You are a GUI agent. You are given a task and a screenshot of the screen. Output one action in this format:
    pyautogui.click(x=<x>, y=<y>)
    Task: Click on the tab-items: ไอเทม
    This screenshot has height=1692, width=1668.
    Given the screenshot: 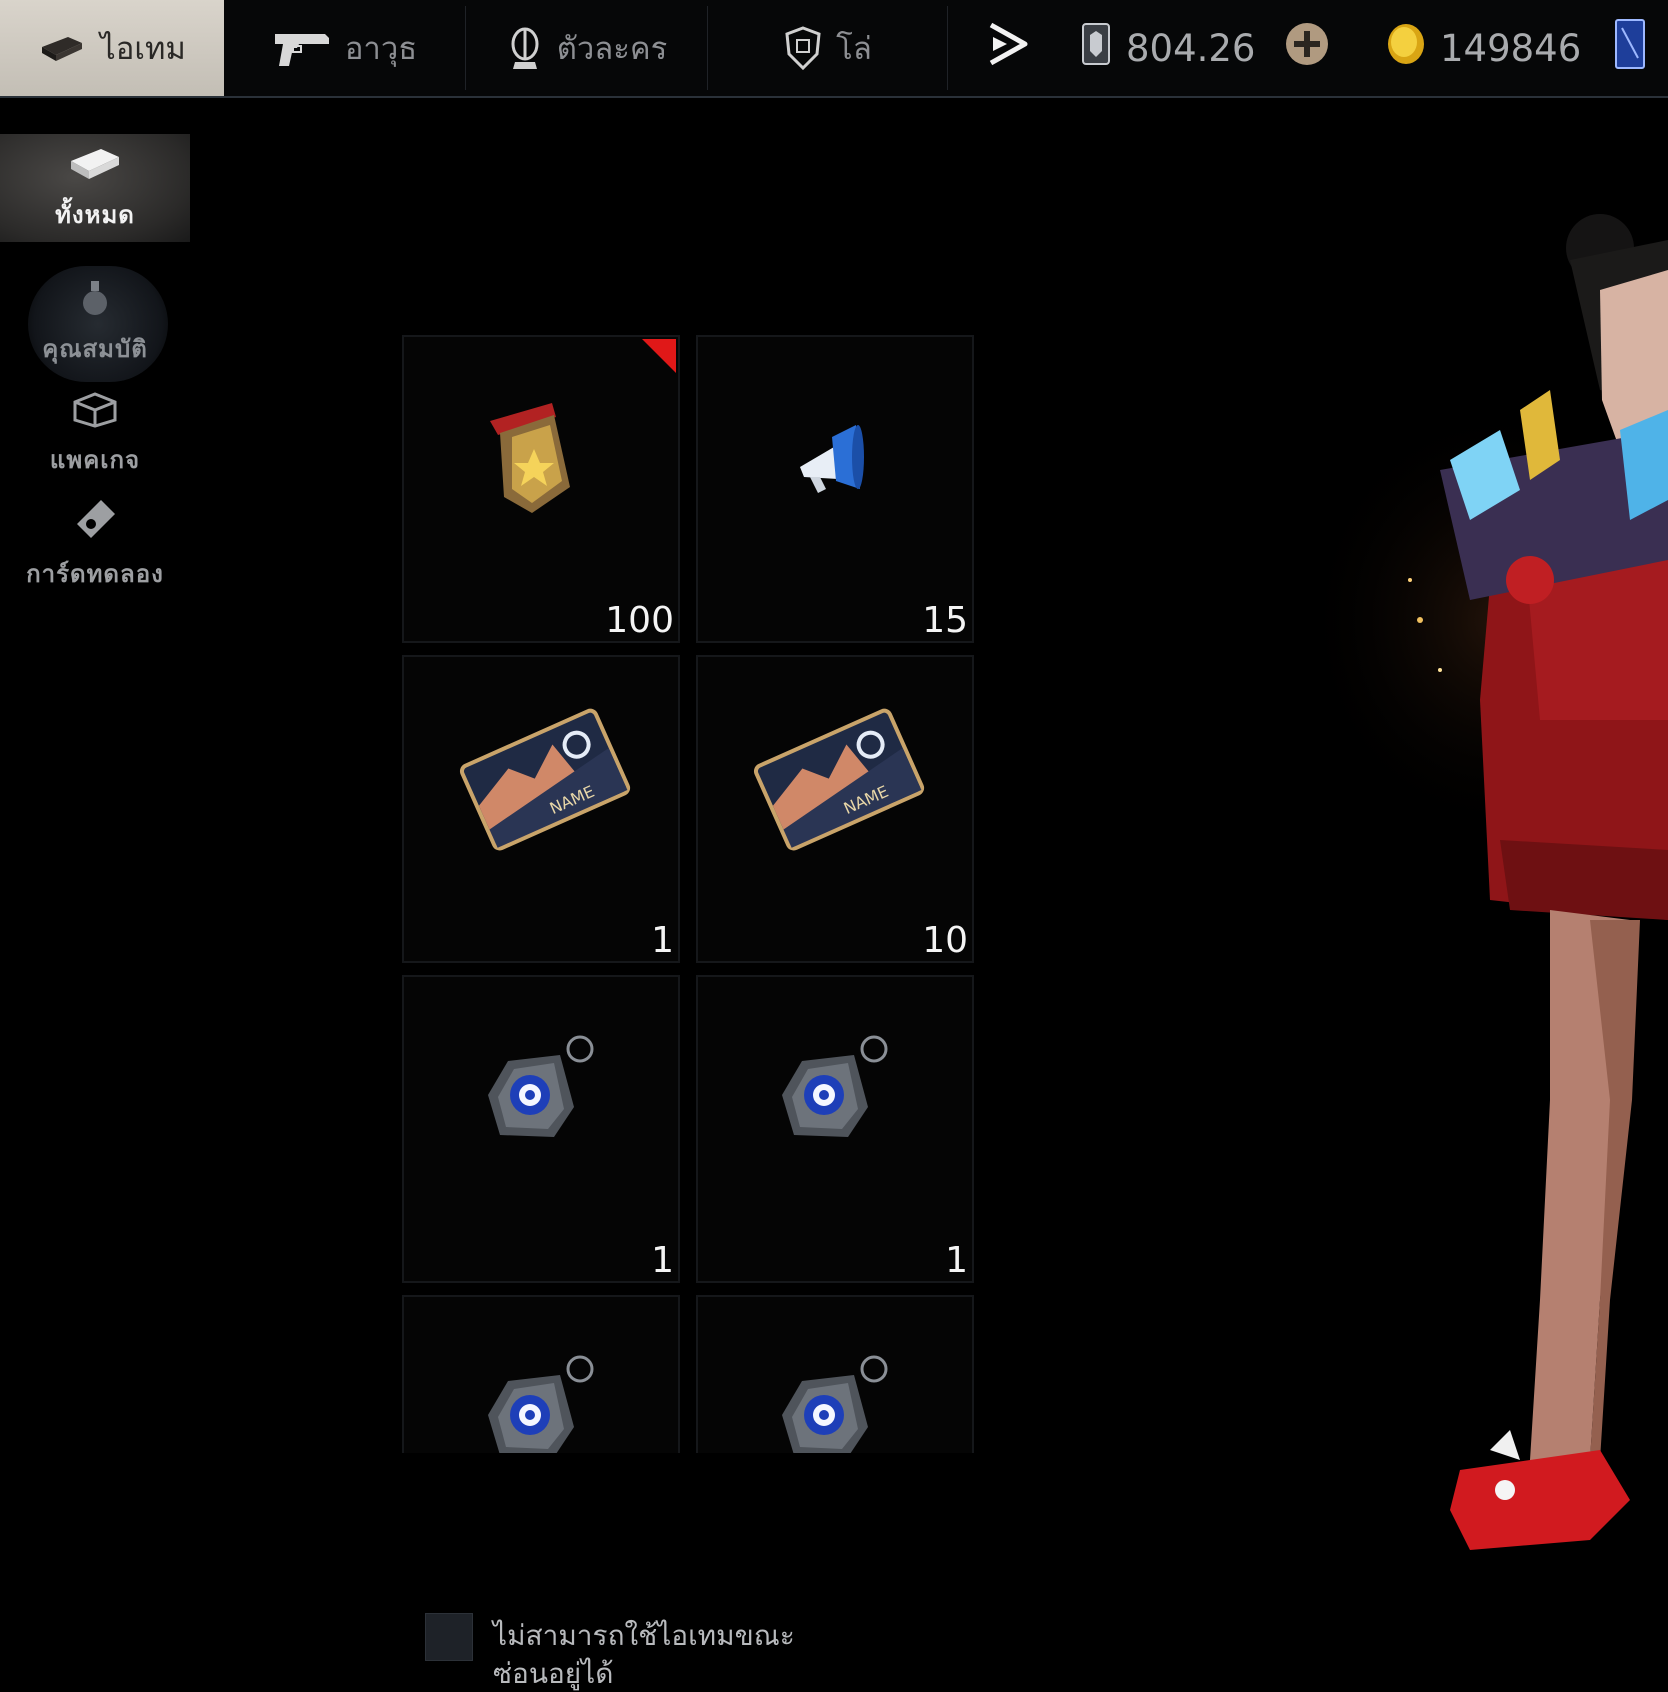 What is the action you would take?
    pyautogui.click(x=112, y=48)
    